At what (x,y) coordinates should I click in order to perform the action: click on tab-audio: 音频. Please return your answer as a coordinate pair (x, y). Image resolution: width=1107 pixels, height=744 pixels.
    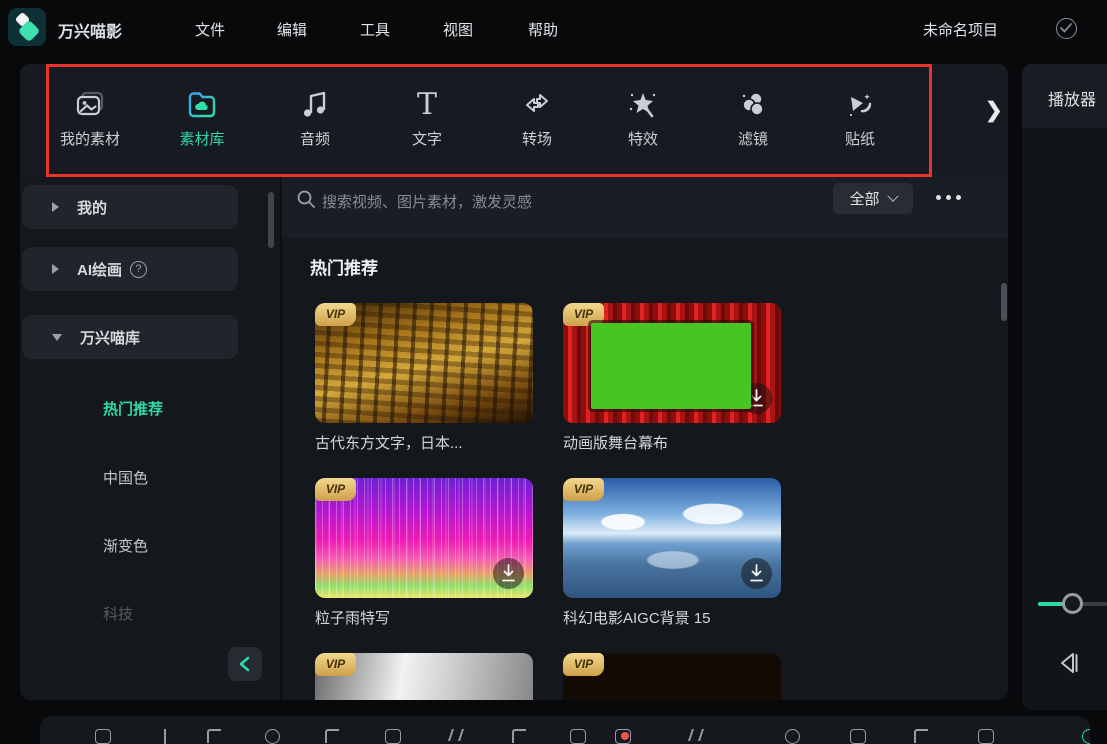
    Looking at the image, I should click on (315, 117).